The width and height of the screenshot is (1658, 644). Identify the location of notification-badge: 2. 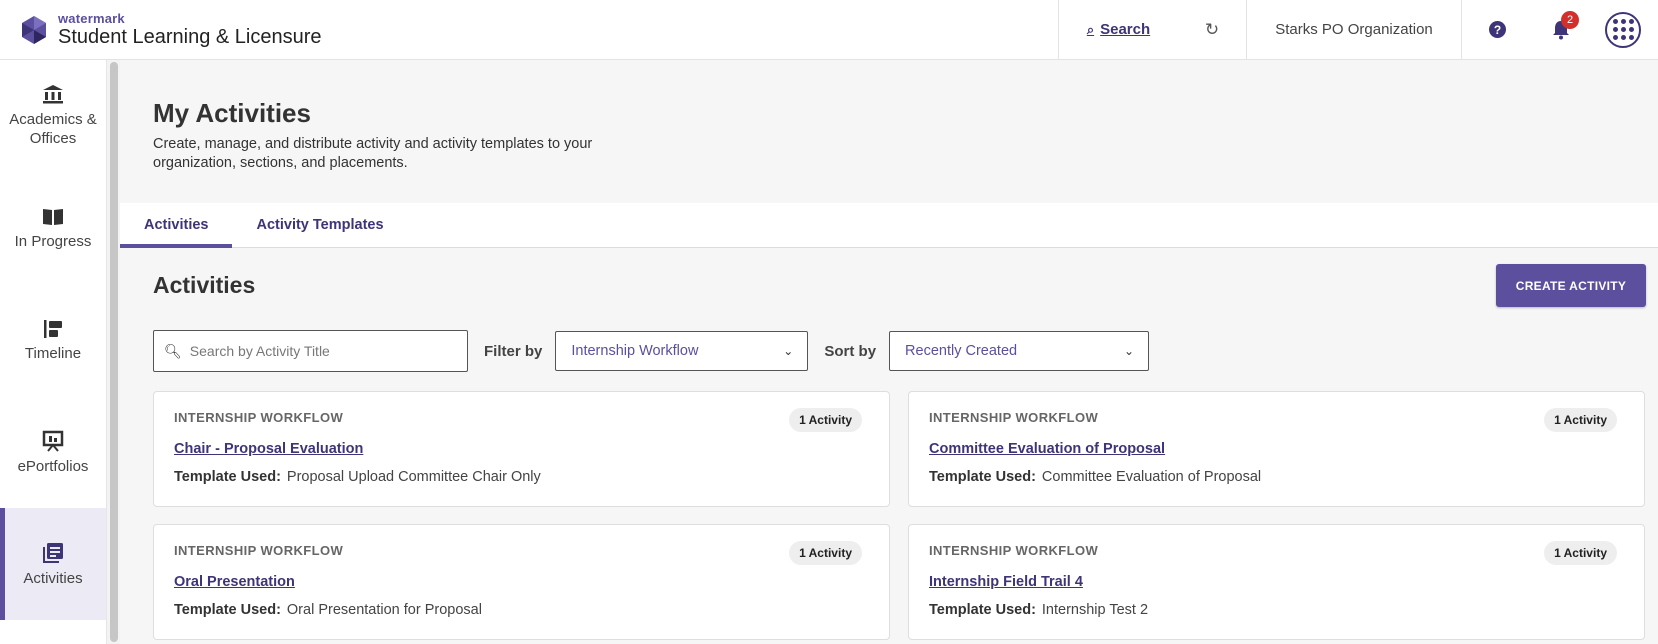
(1570, 19).